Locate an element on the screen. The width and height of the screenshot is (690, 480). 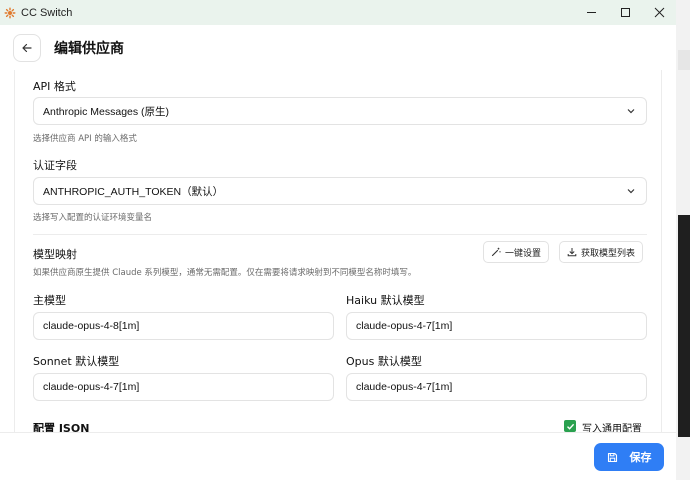
background-app-strip is located at coordinates (683, 240).